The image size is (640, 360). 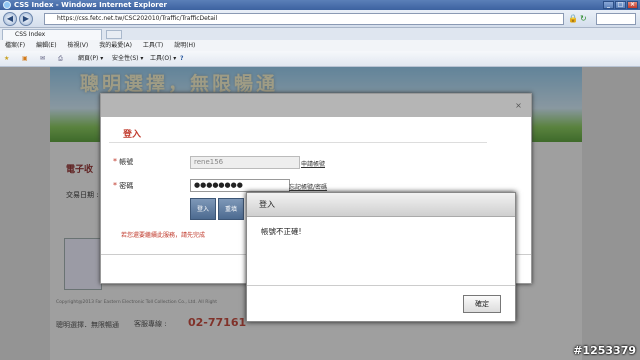 What do you see at coordinates (620, 5) in the screenshot?
I see `maximize-button: □` at bounding box center [620, 5].